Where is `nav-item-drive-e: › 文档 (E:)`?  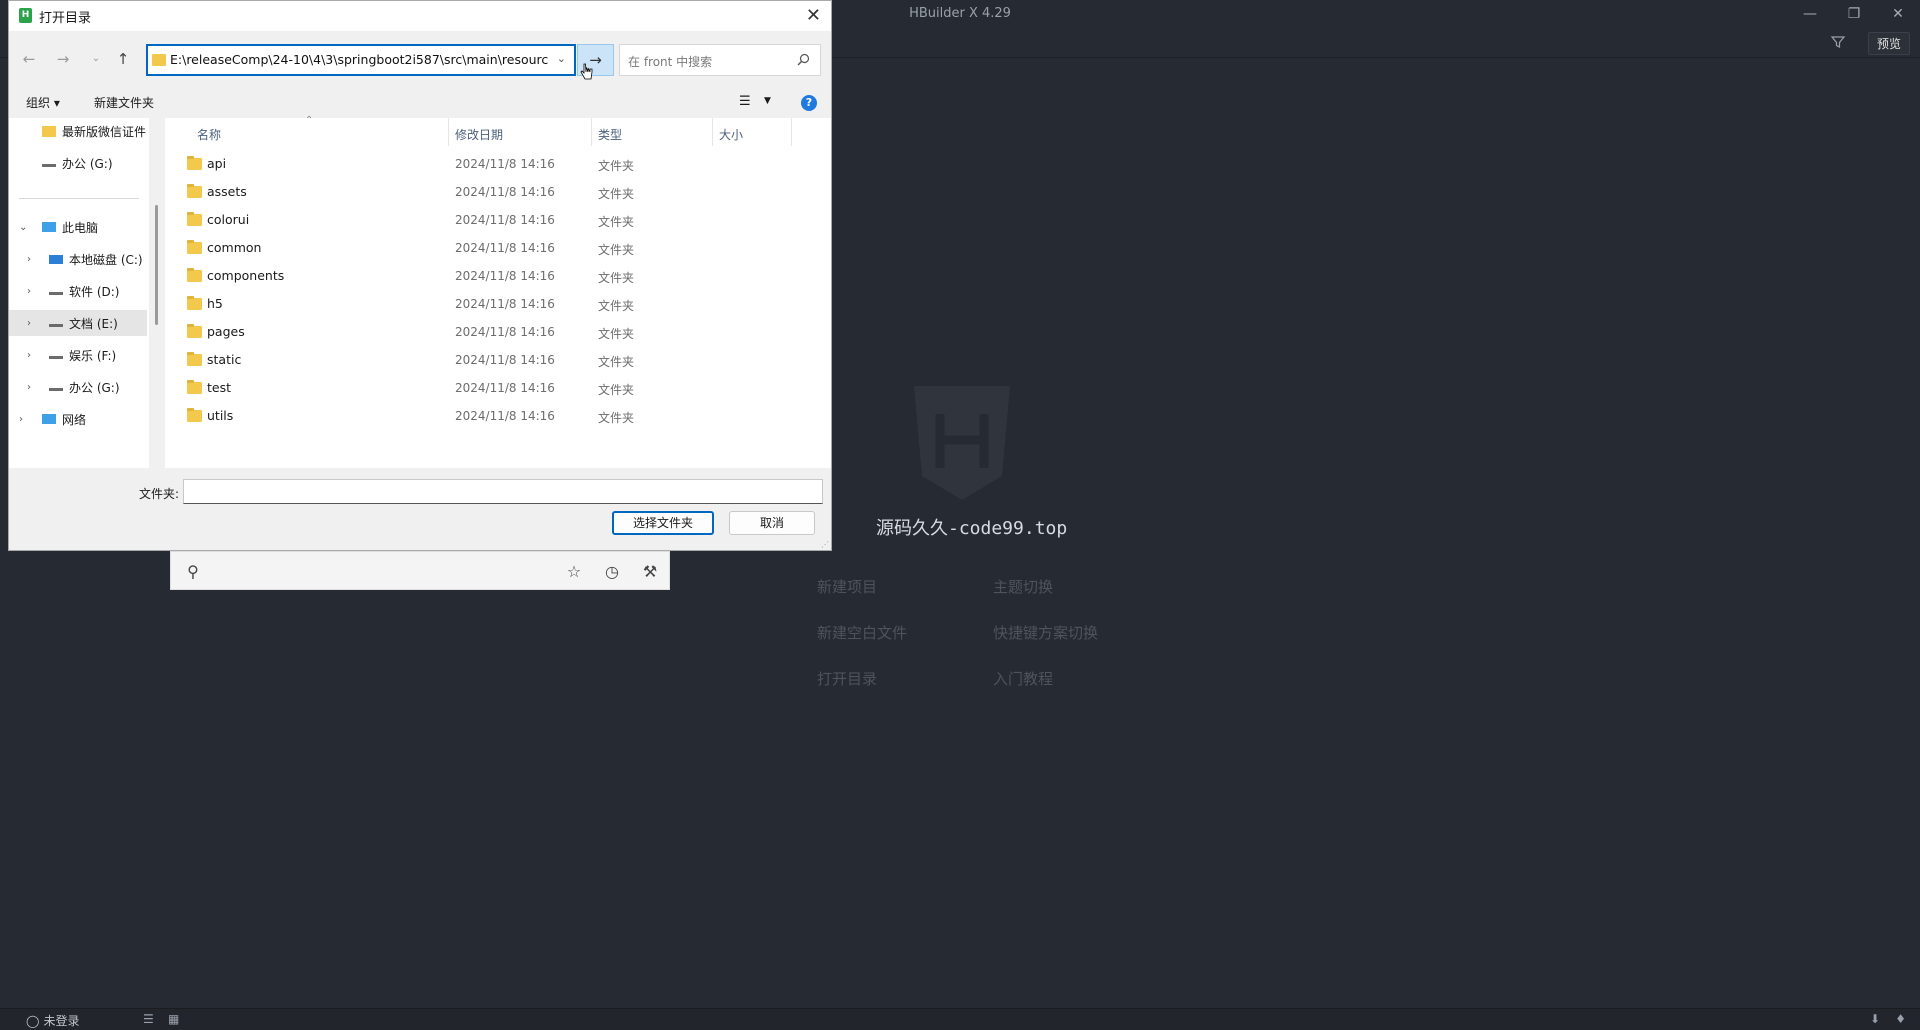
nav-item-drive-e: › 文档 (E:) is located at coordinates (78, 323).